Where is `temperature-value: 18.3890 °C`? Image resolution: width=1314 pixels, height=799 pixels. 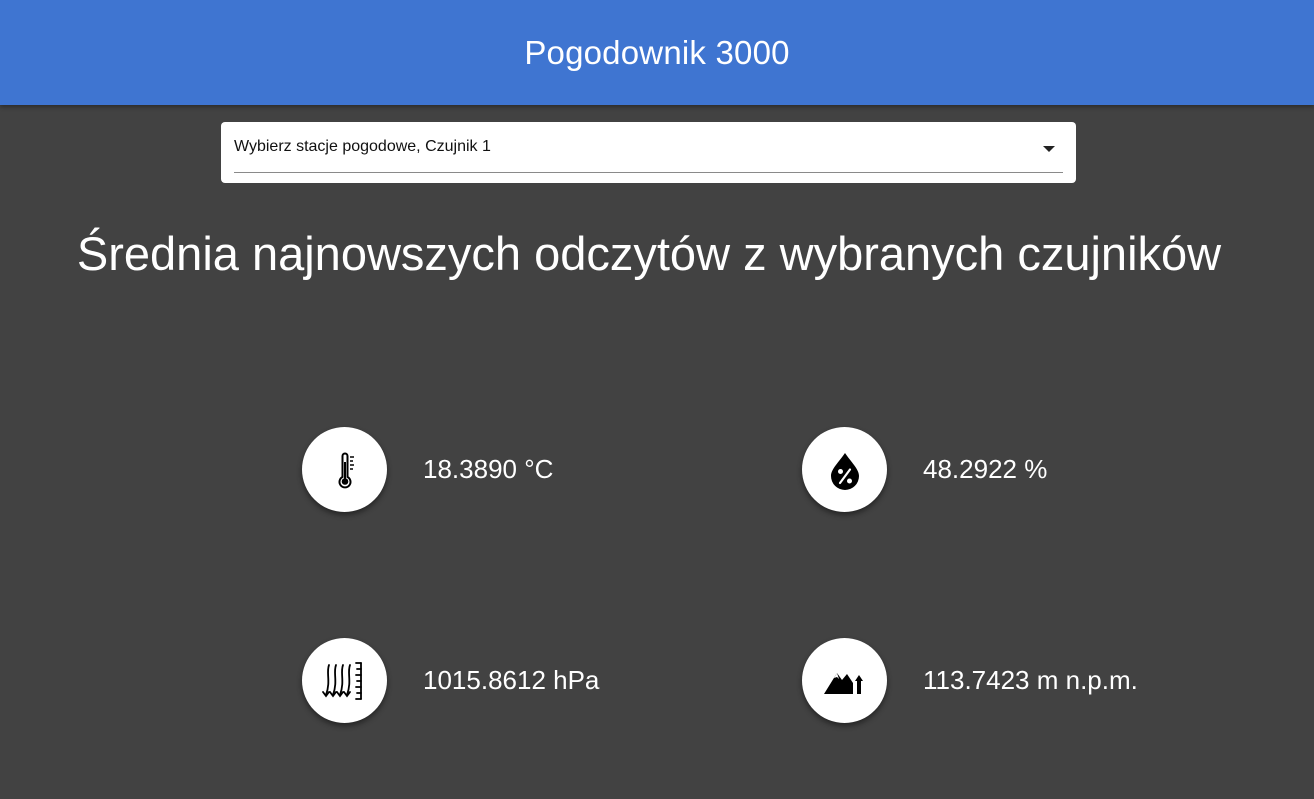 temperature-value: 18.3890 °C is located at coordinates (488, 469).